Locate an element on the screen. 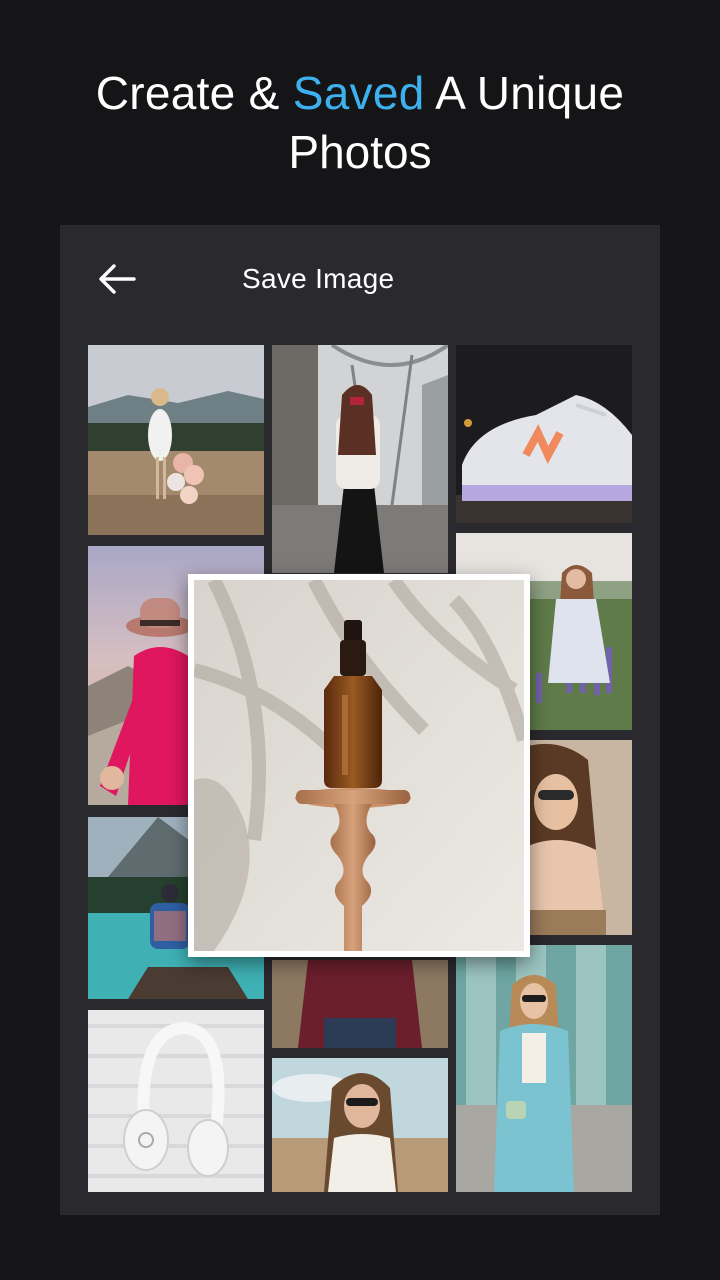 The height and width of the screenshot is (1280, 720). back-button is located at coordinates (118, 279).